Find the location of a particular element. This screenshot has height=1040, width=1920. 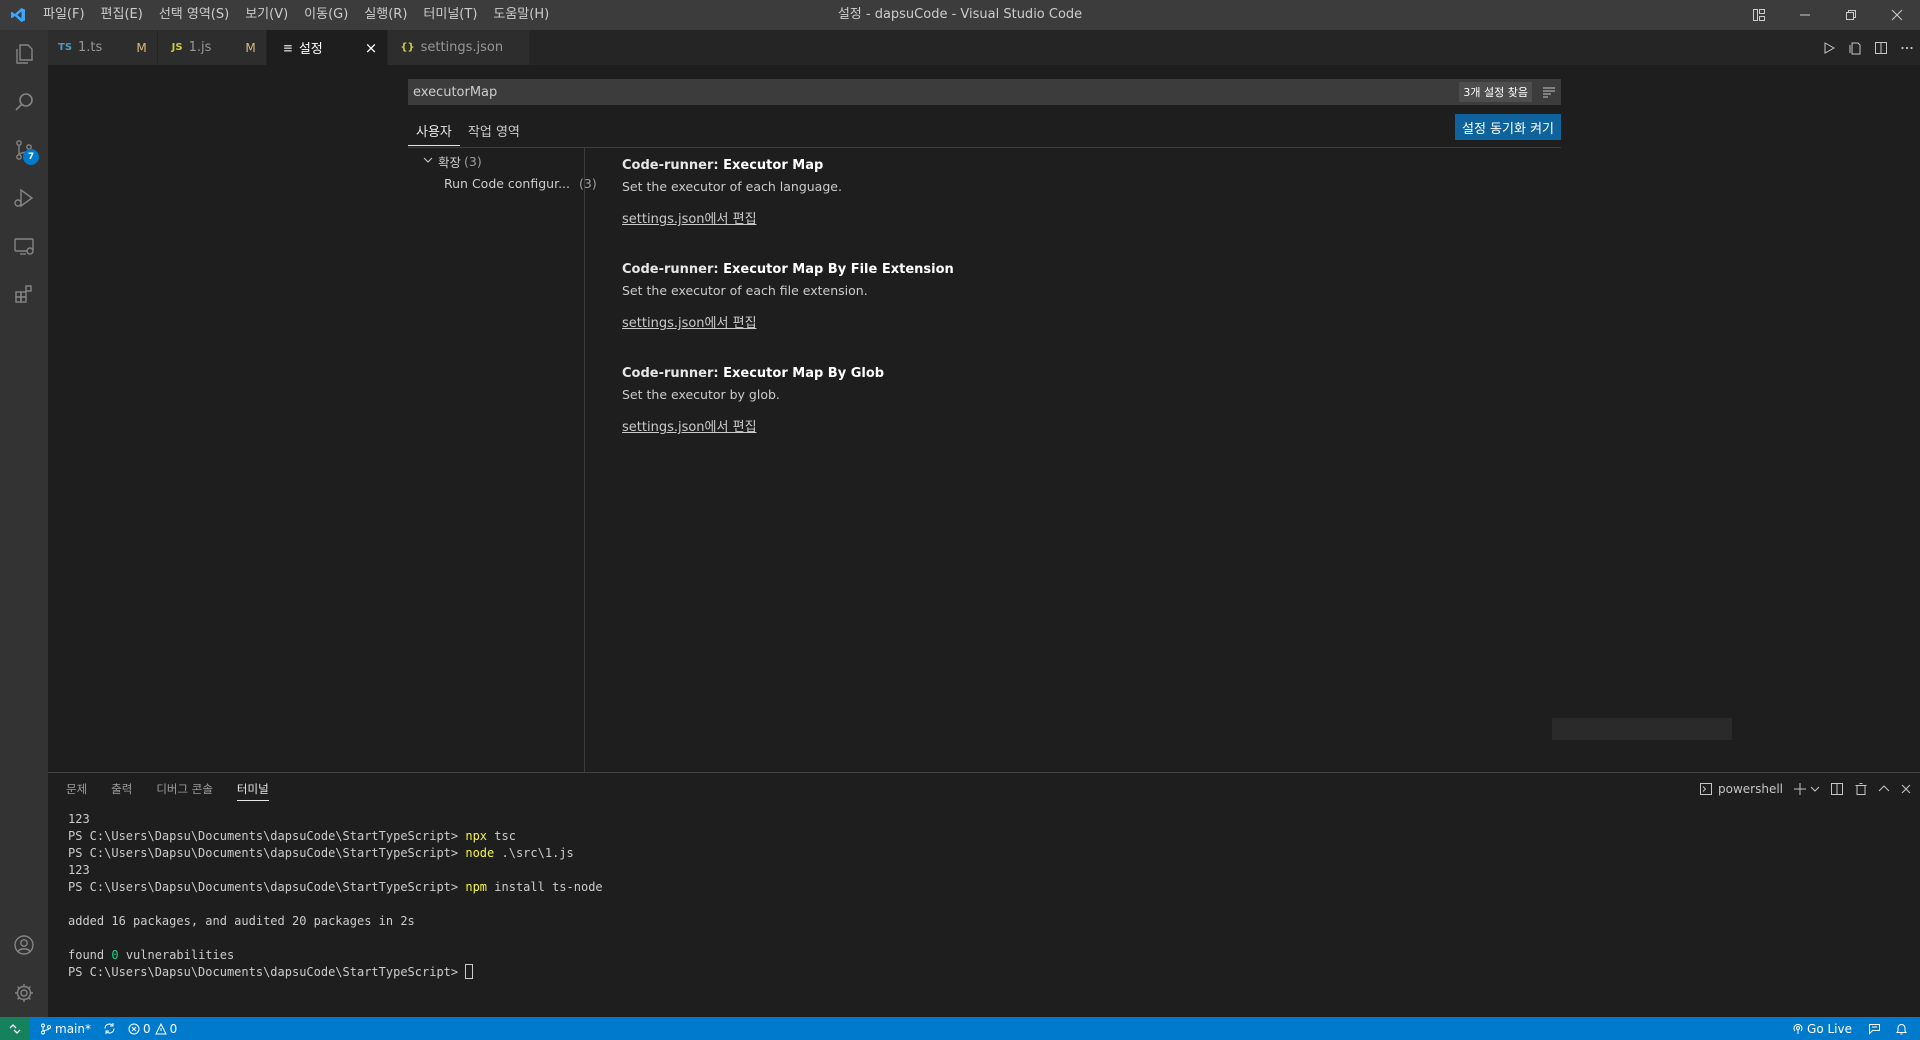

window-controls is located at coordinates (1828, 15).